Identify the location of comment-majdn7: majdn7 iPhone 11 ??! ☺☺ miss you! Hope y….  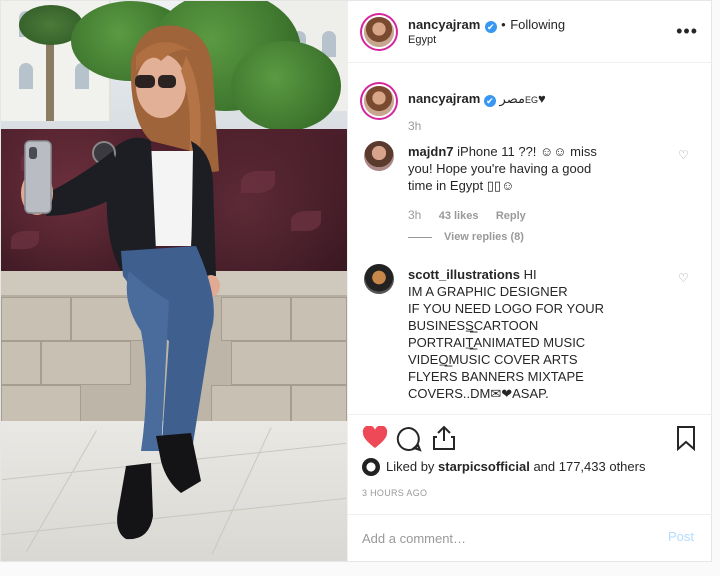
(502, 168).